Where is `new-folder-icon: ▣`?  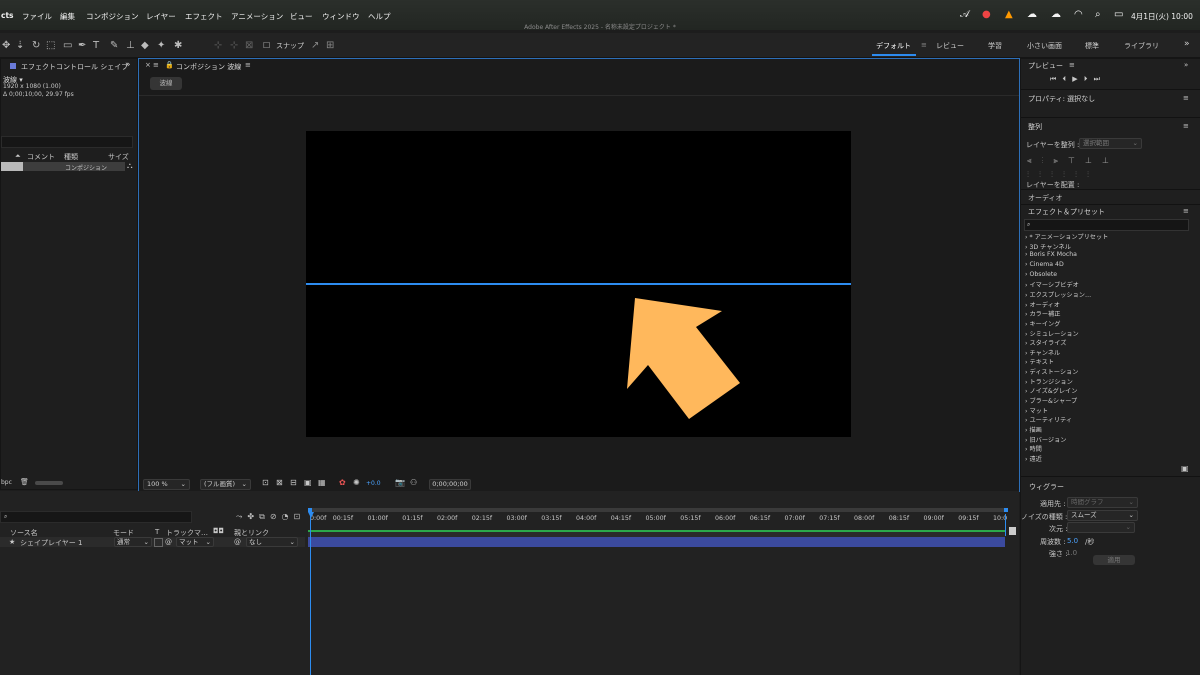
new-folder-icon: ▣ is located at coordinates (1185, 468).